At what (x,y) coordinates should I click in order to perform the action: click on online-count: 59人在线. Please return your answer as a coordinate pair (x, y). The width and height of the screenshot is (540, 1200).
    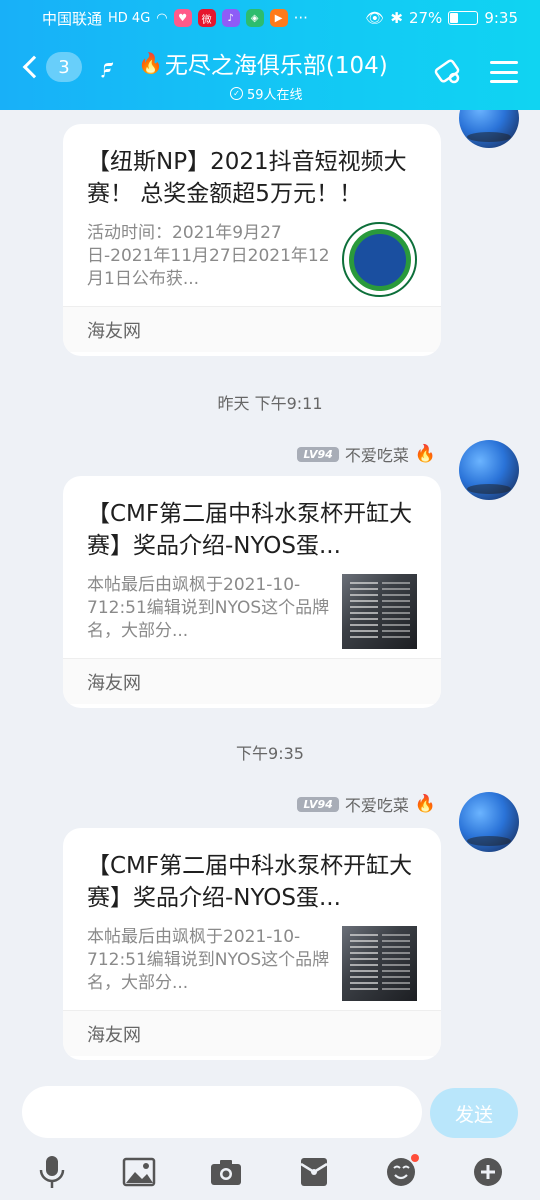
    Looking at the image, I should click on (275, 95).